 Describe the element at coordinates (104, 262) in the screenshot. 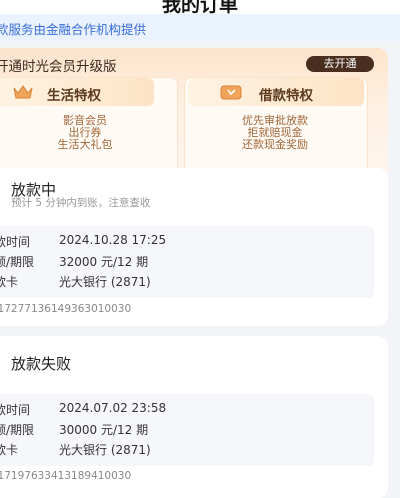

I see `amount-term-value: 32000 元/12 期` at that location.